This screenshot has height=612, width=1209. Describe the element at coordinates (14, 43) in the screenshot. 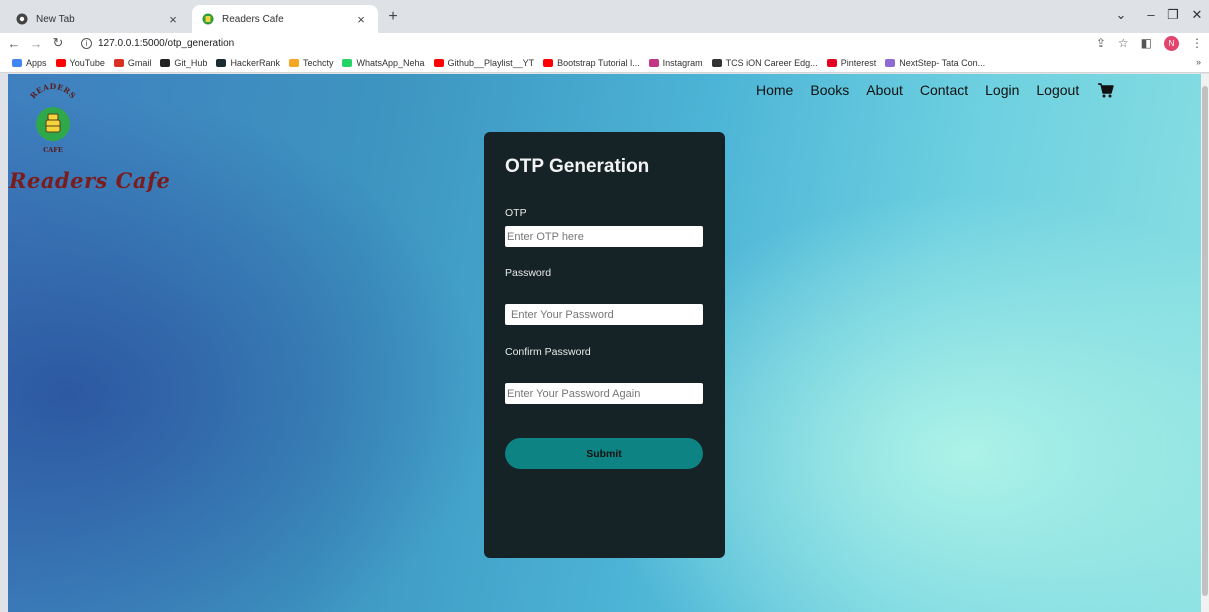

I see `back-arrow-icon: ←` at that location.